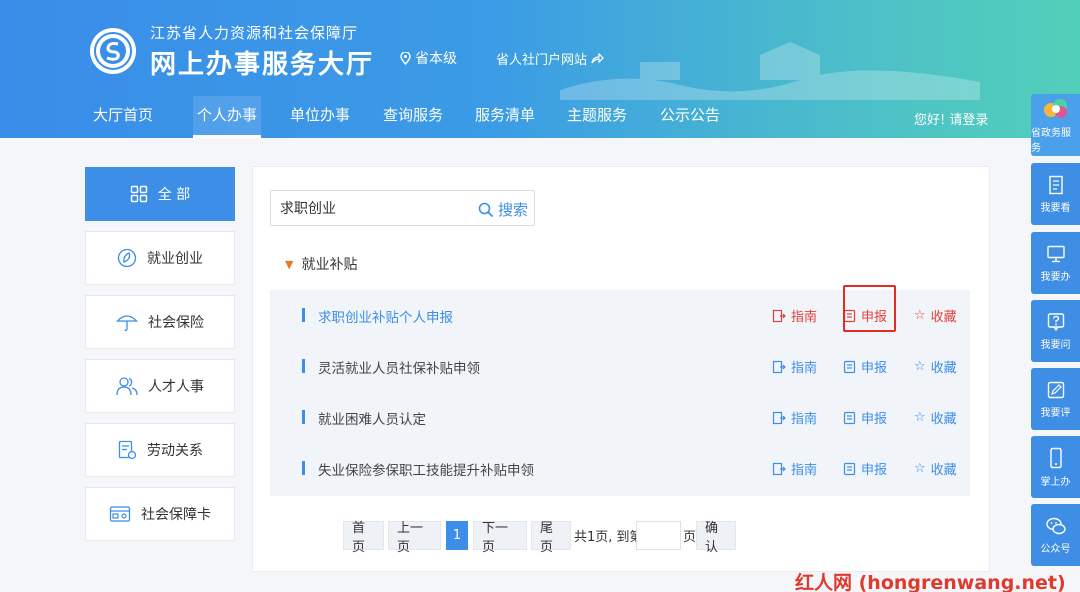 This screenshot has height=592, width=1080. Describe the element at coordinates (426, 469) in the screenshot. I see `service-title: 失业保险参保职工技能提升补贴申领` at that location.